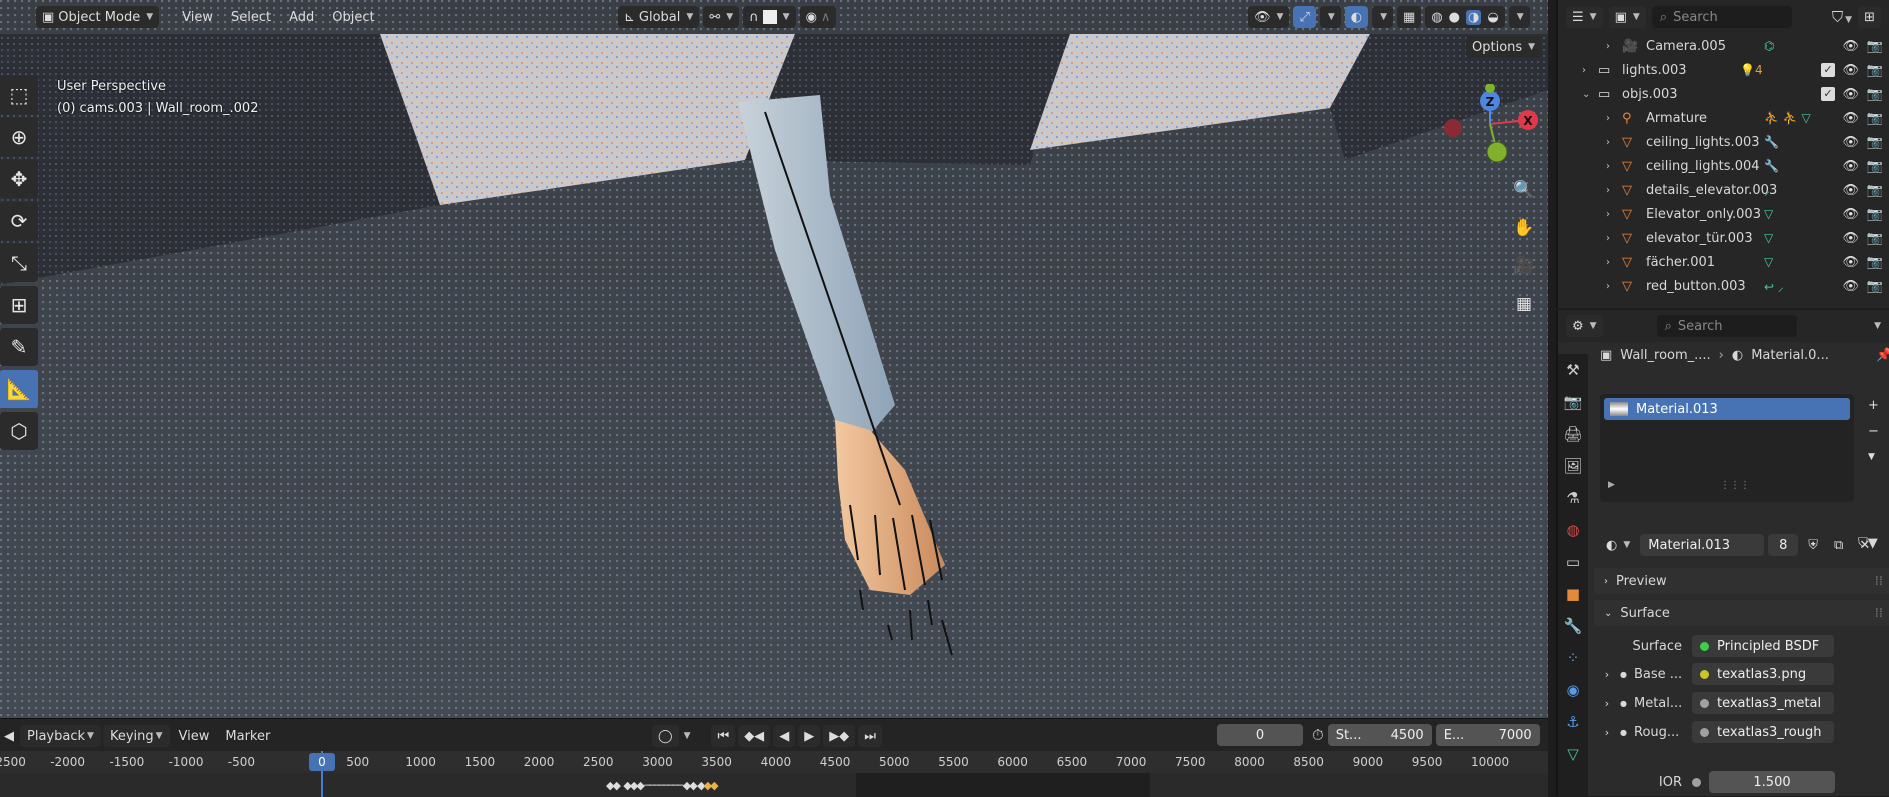 The image size is (1889, 797). Describe the element at coordinates (98, 17) in the screenshot. I see `mode-dropdown: ▣ Object Mode ▼` at that location.